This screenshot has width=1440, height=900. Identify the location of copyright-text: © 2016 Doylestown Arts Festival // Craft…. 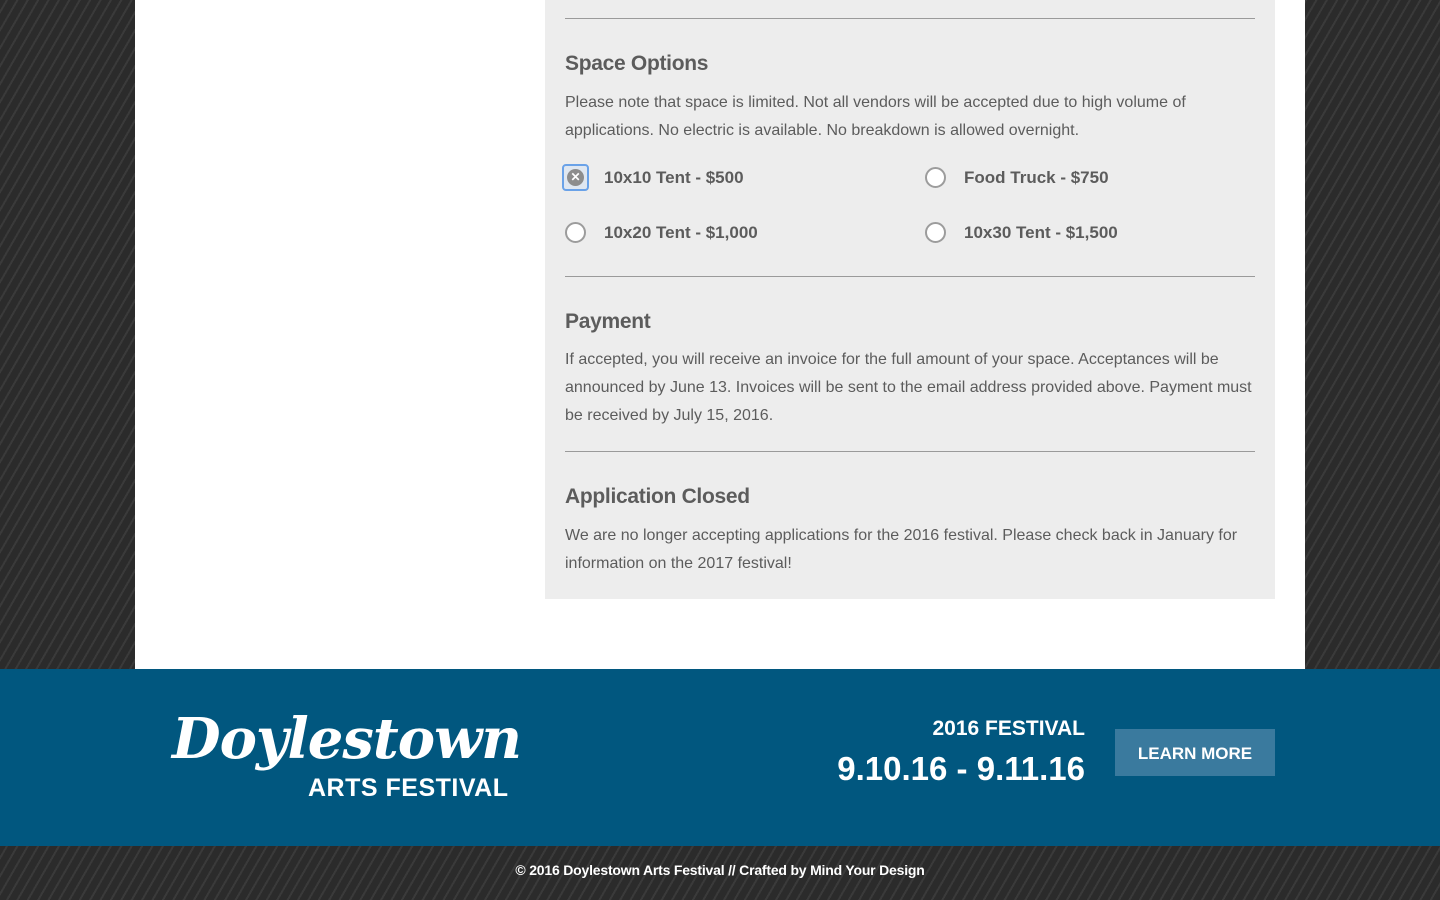
(720, 870).